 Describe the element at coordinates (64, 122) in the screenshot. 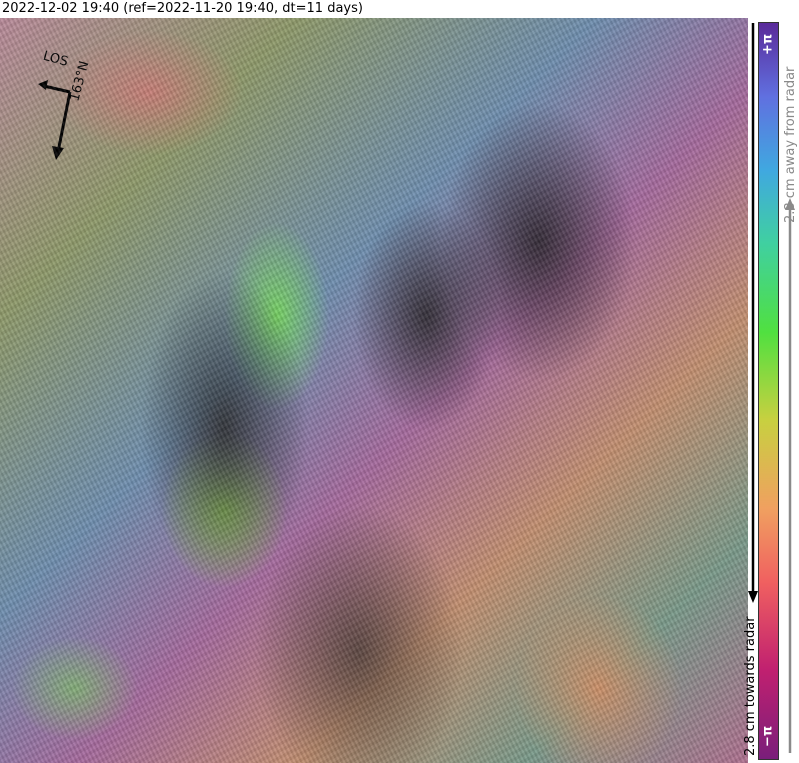

I see `north-arrow-icon` at that location.